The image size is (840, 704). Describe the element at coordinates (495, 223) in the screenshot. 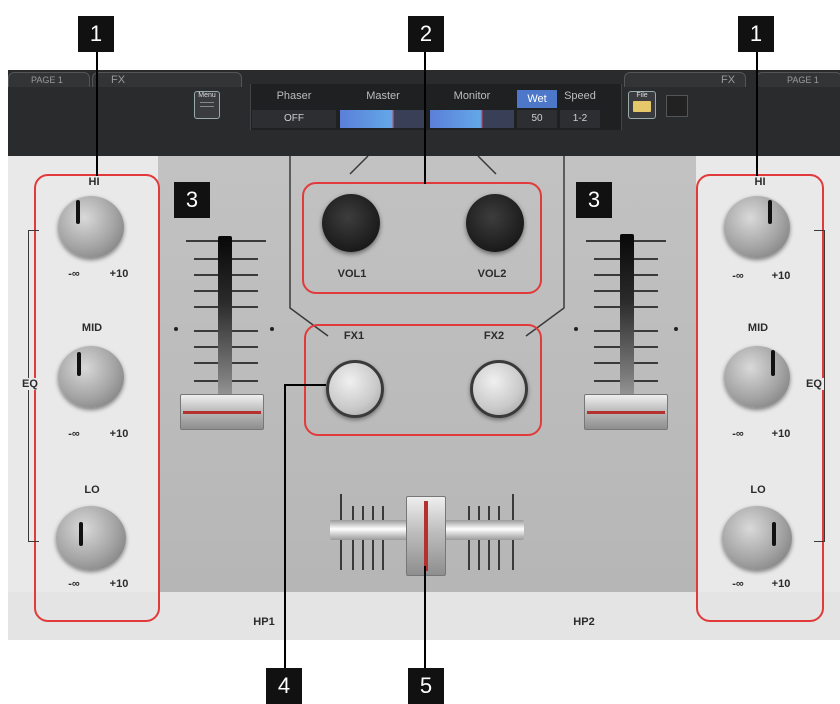

I see `vol2-knob` at that location.